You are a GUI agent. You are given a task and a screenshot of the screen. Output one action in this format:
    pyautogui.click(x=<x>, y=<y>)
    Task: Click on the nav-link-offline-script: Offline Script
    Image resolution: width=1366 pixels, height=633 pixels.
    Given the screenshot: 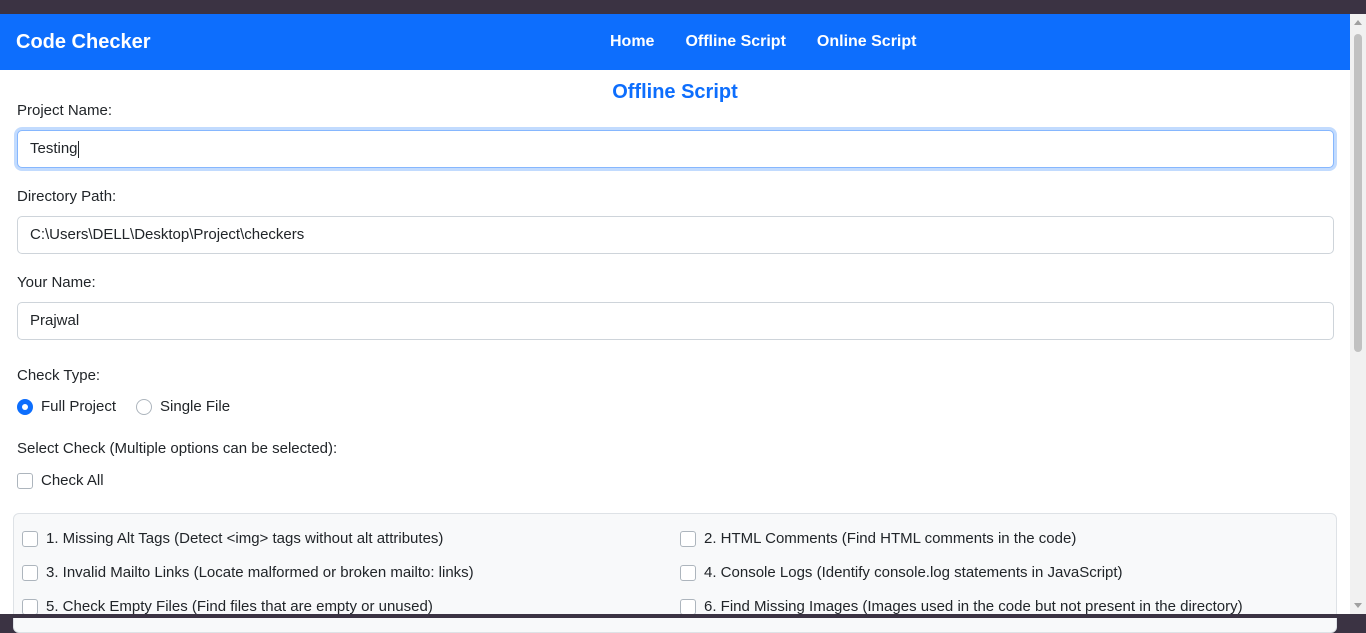 What is the action you would take?
    pyautogui.click(x=735, y=42)
    